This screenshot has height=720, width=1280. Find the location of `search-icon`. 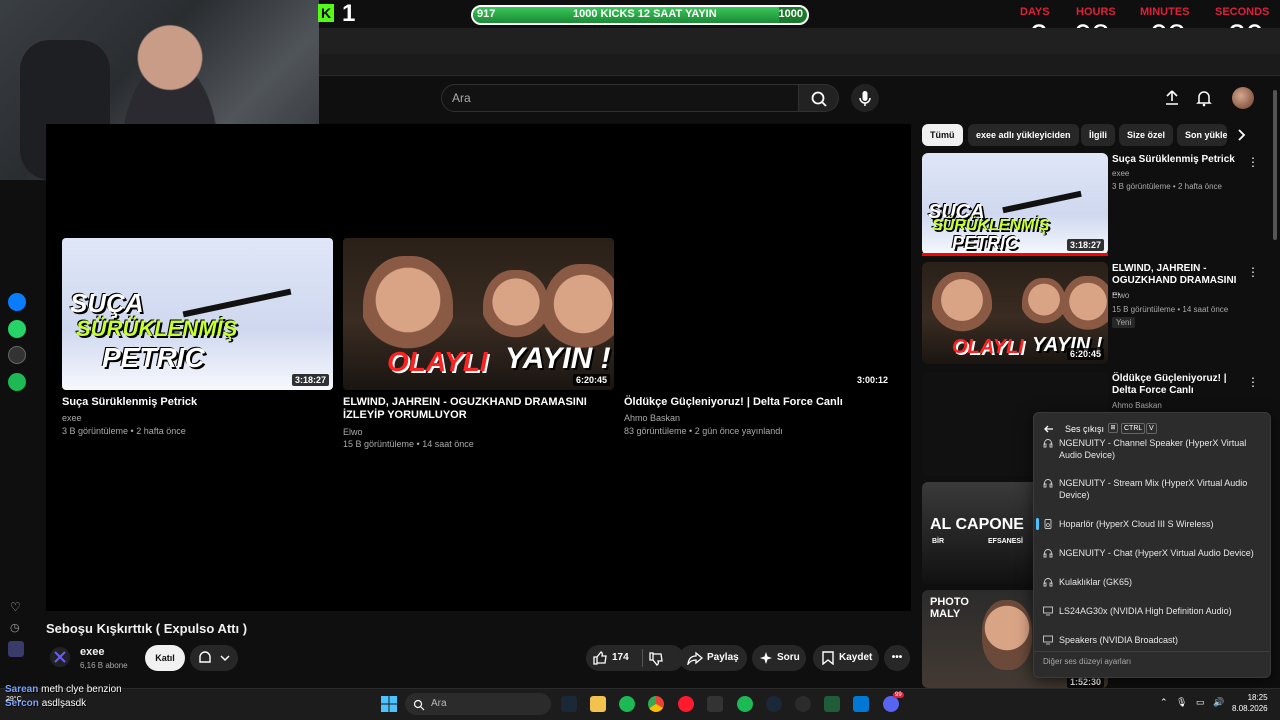

search-icon is located at coordinates (819, 99).